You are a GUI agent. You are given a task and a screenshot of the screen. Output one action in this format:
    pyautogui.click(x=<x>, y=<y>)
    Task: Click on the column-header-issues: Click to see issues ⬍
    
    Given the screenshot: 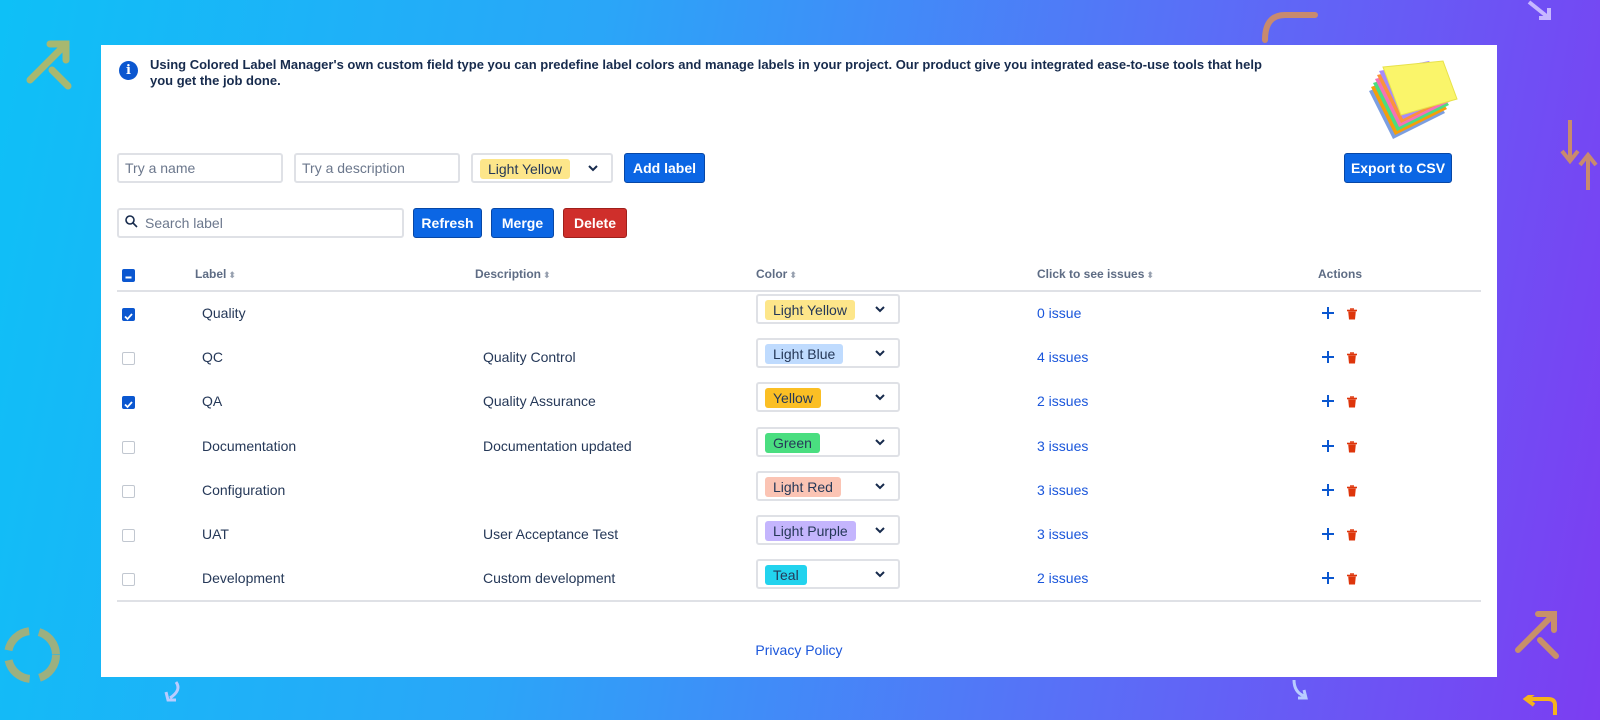 What is the action you would take?
    pyautogui.click(x=1095, y=274)
    